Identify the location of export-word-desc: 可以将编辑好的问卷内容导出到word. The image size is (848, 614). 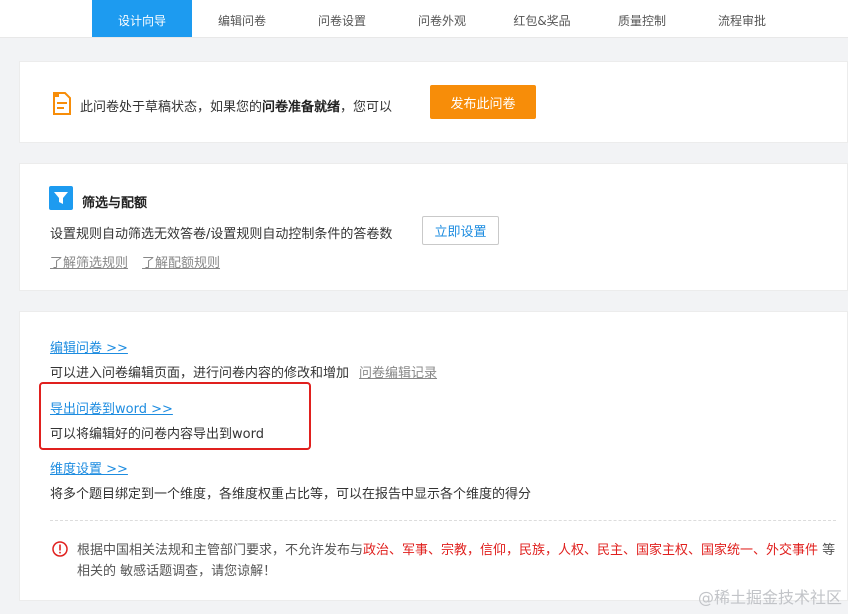
(157, 434).